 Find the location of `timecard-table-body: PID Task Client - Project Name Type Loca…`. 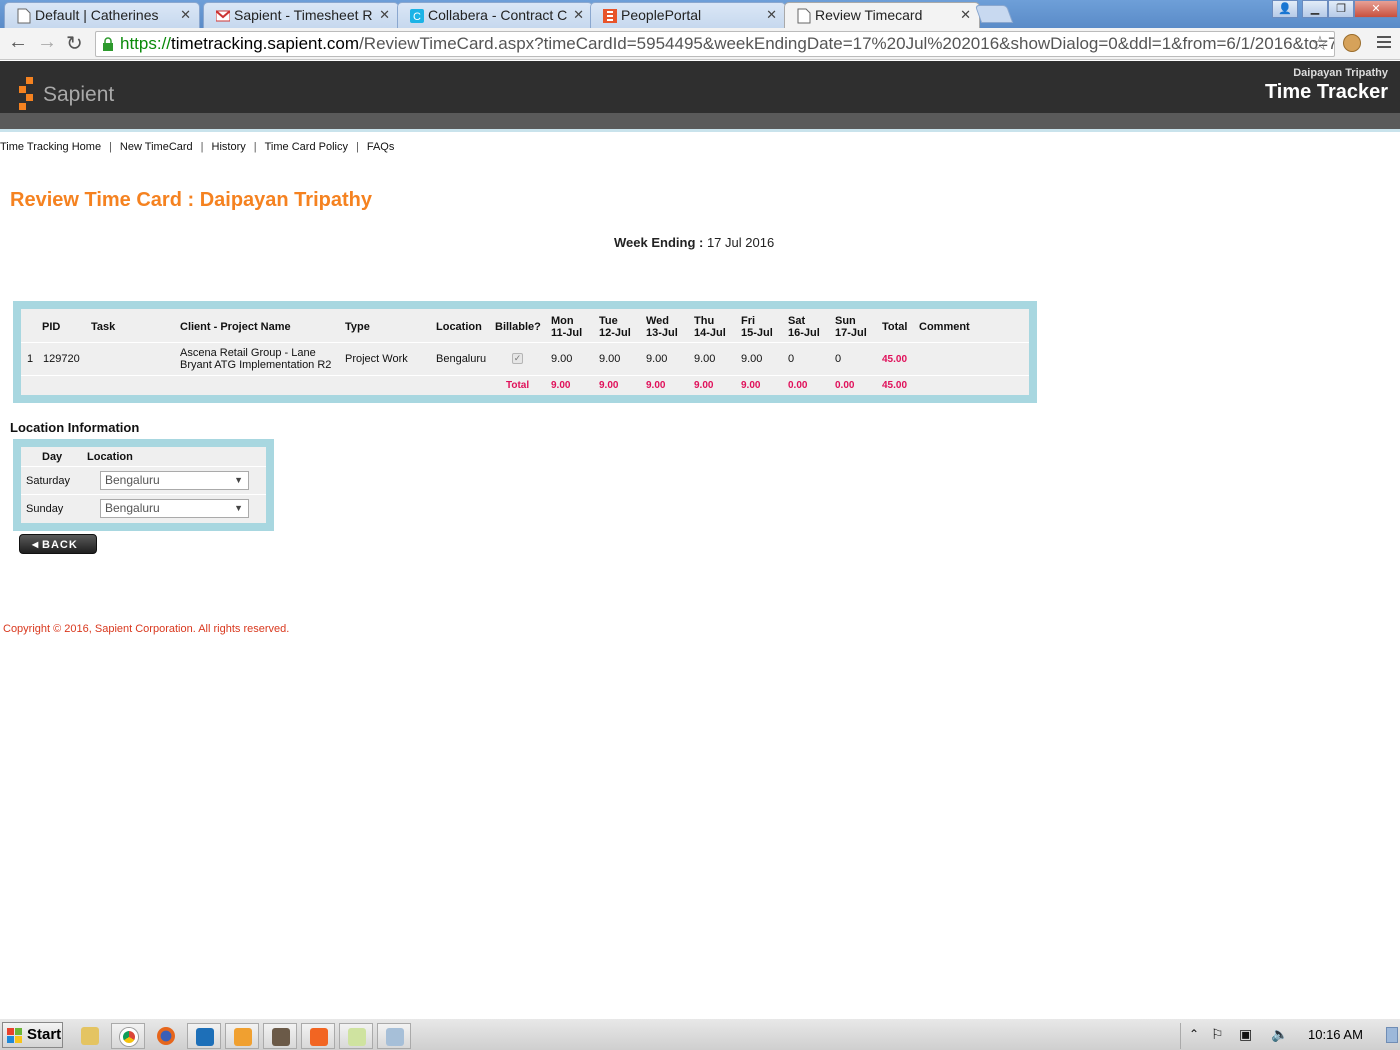

timecard-table-body: PID Task Client - Project Name Type Loca… is located at coordinates (525, 352).